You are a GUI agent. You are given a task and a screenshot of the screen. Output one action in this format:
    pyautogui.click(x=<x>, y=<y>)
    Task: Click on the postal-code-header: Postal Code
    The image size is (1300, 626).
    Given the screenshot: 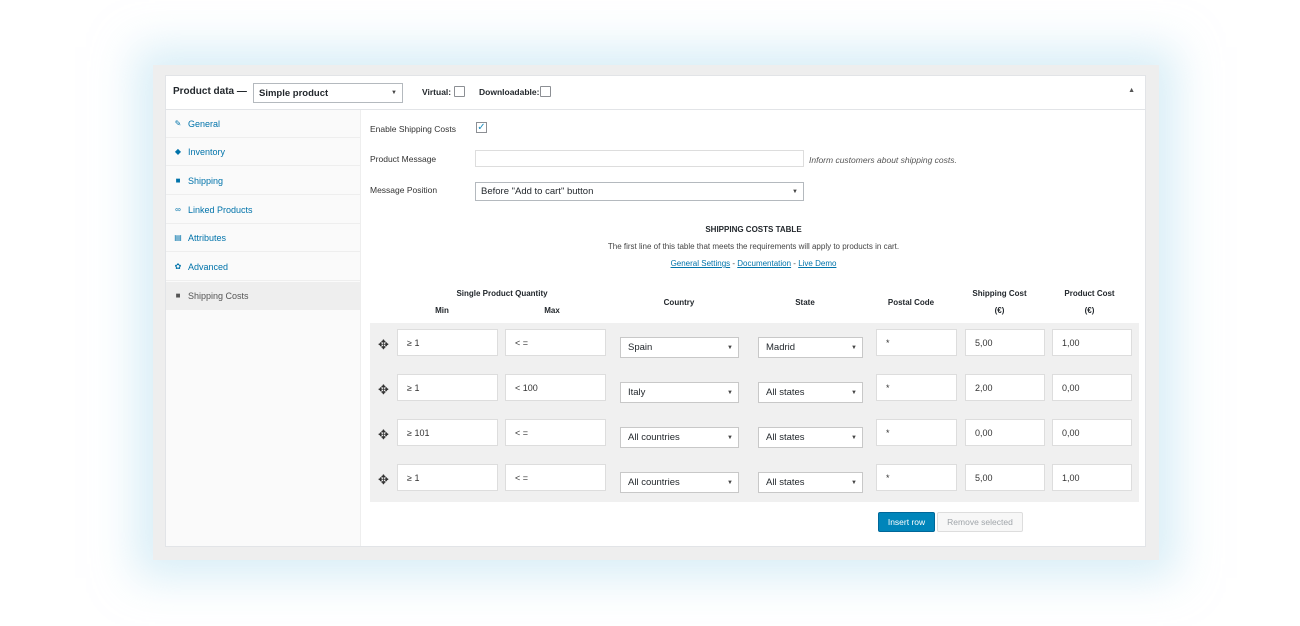 What is the action you would take?
    pyautogui.click(x=911, y=302)
    